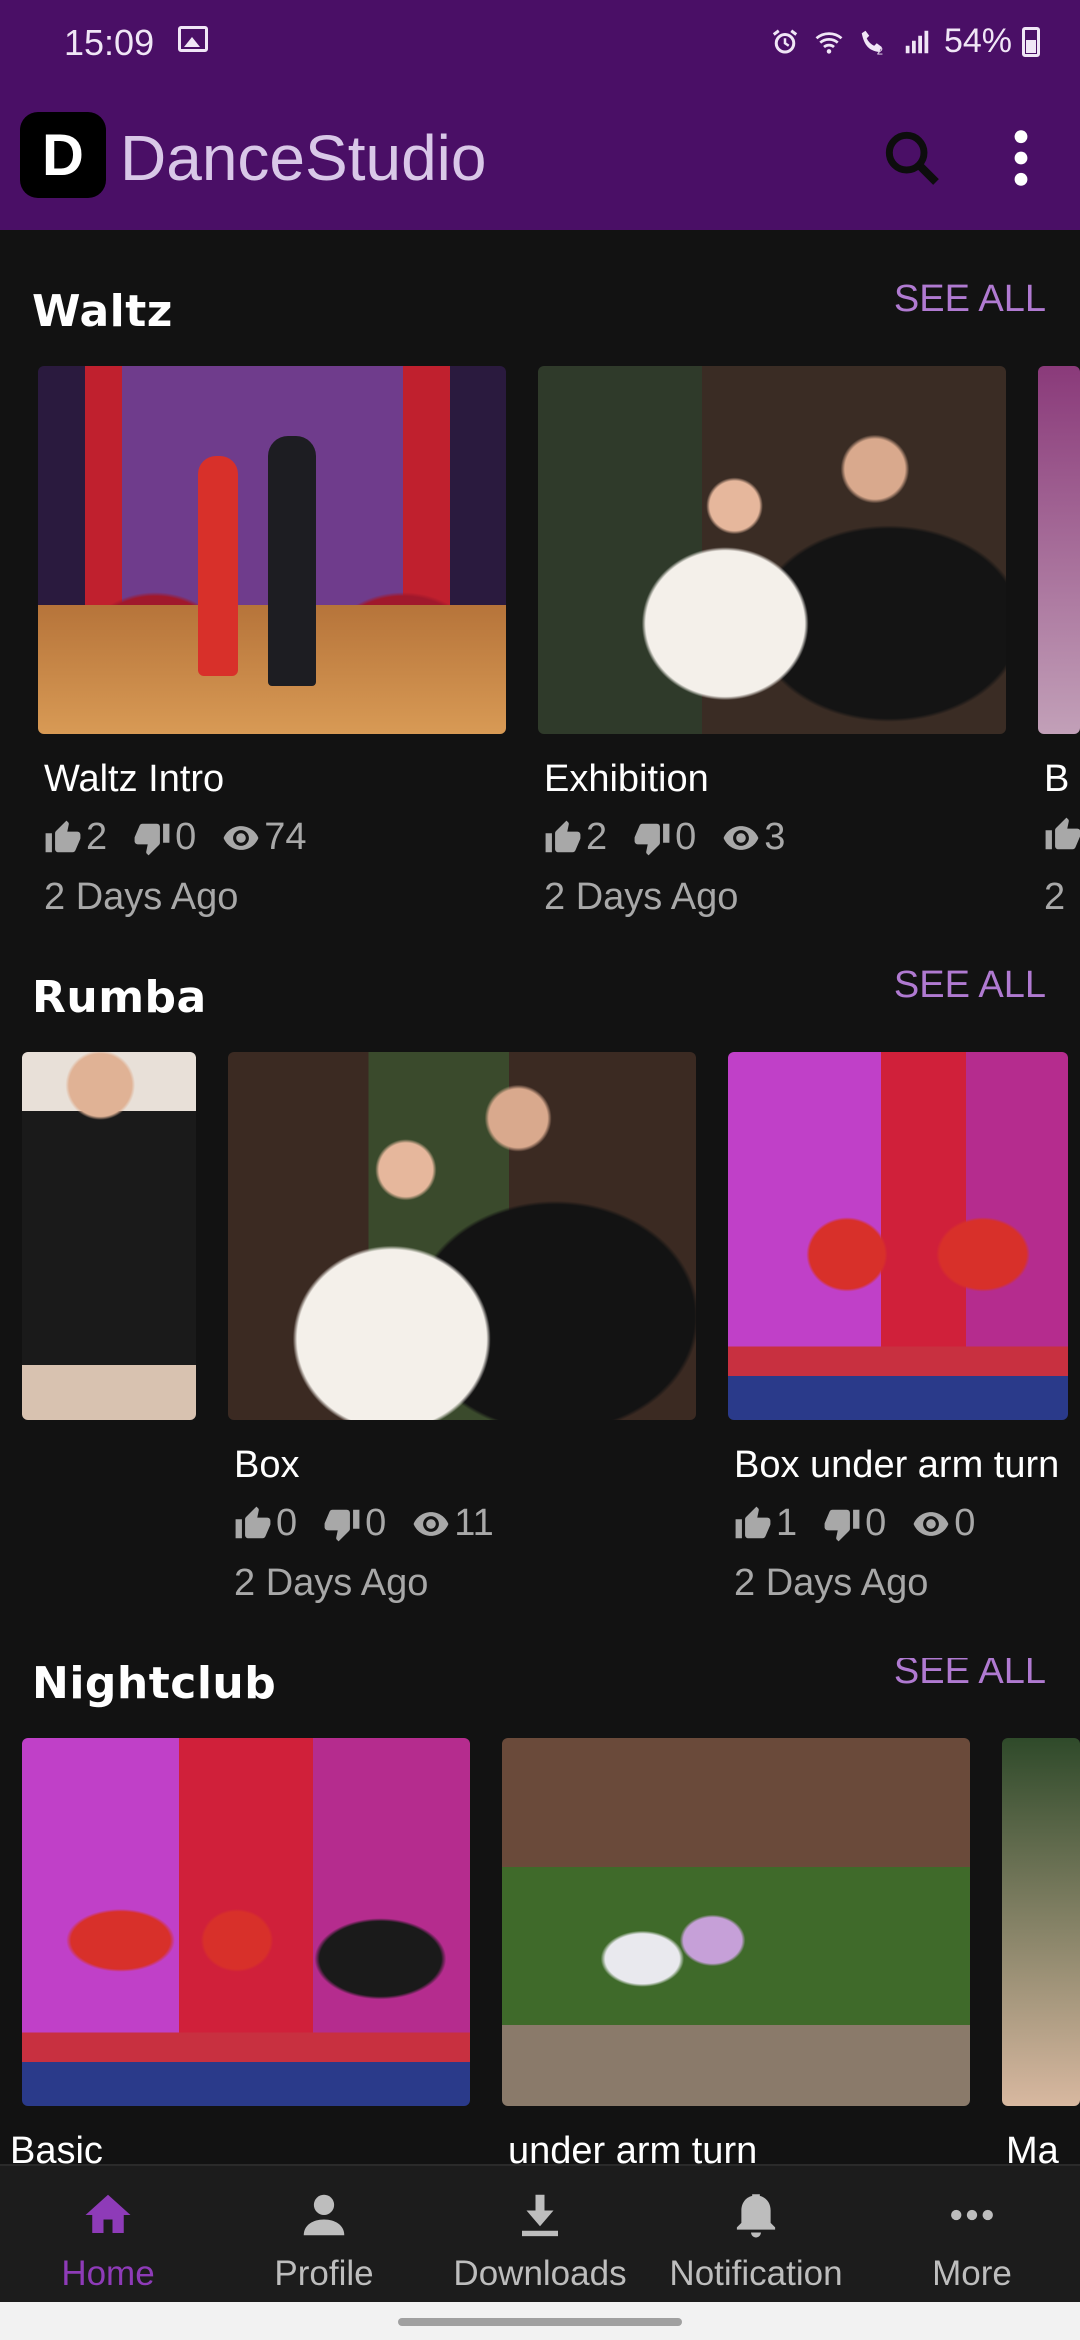 This screenshot has width=1080, height=2340. Describe the element at coordinates (977, 41) in the screenshot. I see `battery-percent: 54%` at that location.